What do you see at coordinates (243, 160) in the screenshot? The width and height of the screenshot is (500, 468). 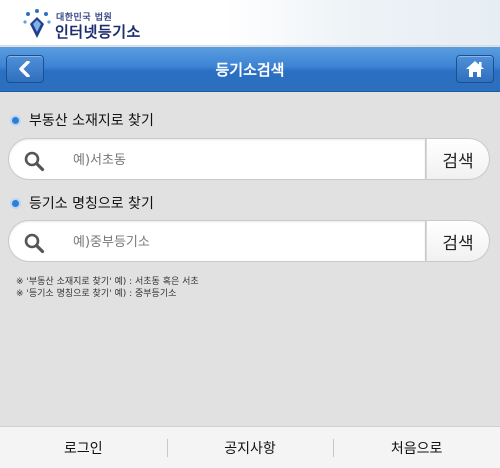 I see `location-search-input` at bounding box center [243, 160].